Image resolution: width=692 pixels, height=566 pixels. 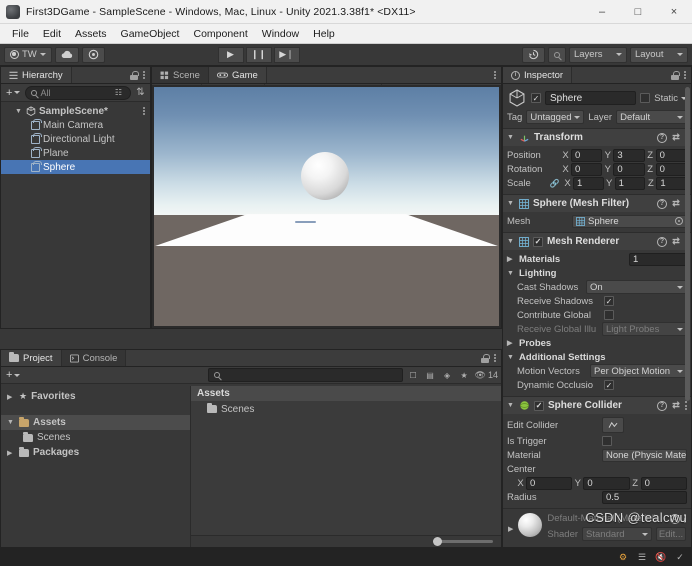 What do you see at coordinates (609, 315) in the screenshot?
I see `contribute-global-checkbox` at bounding box center [609, 315].